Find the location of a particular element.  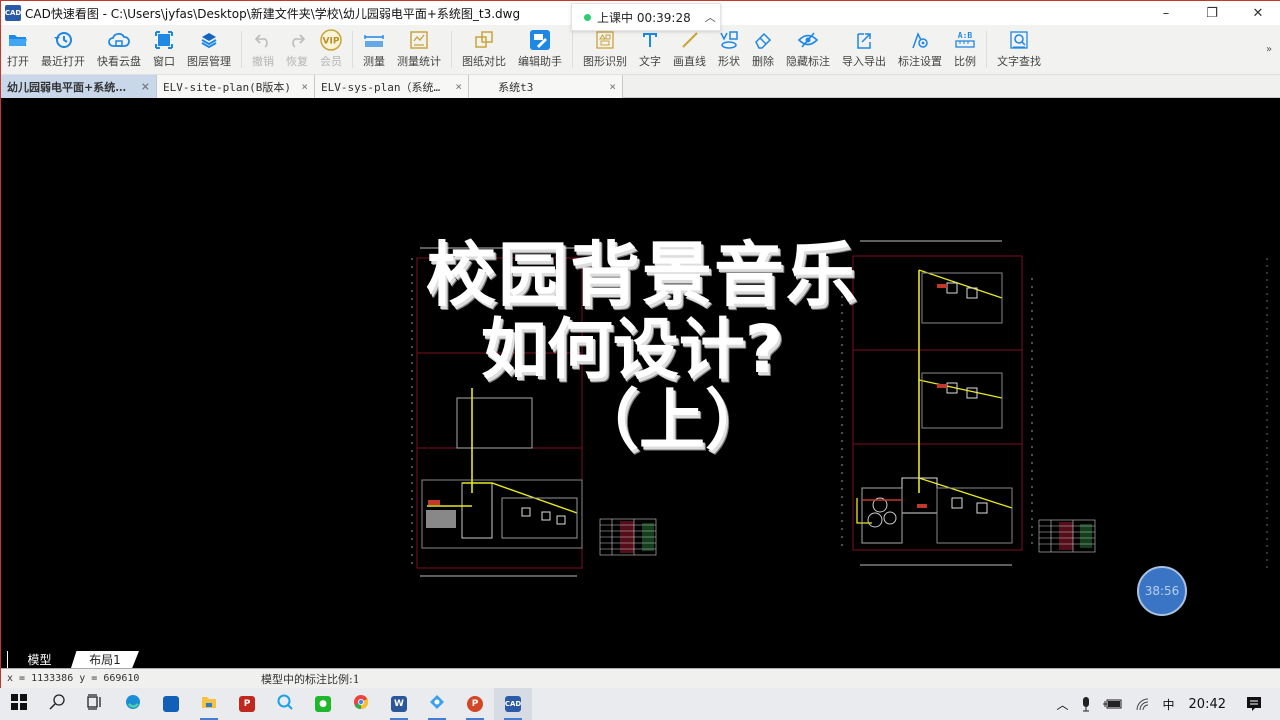

hide-annotation-label: 隐藏标注 is located at coordinates (808, 61).